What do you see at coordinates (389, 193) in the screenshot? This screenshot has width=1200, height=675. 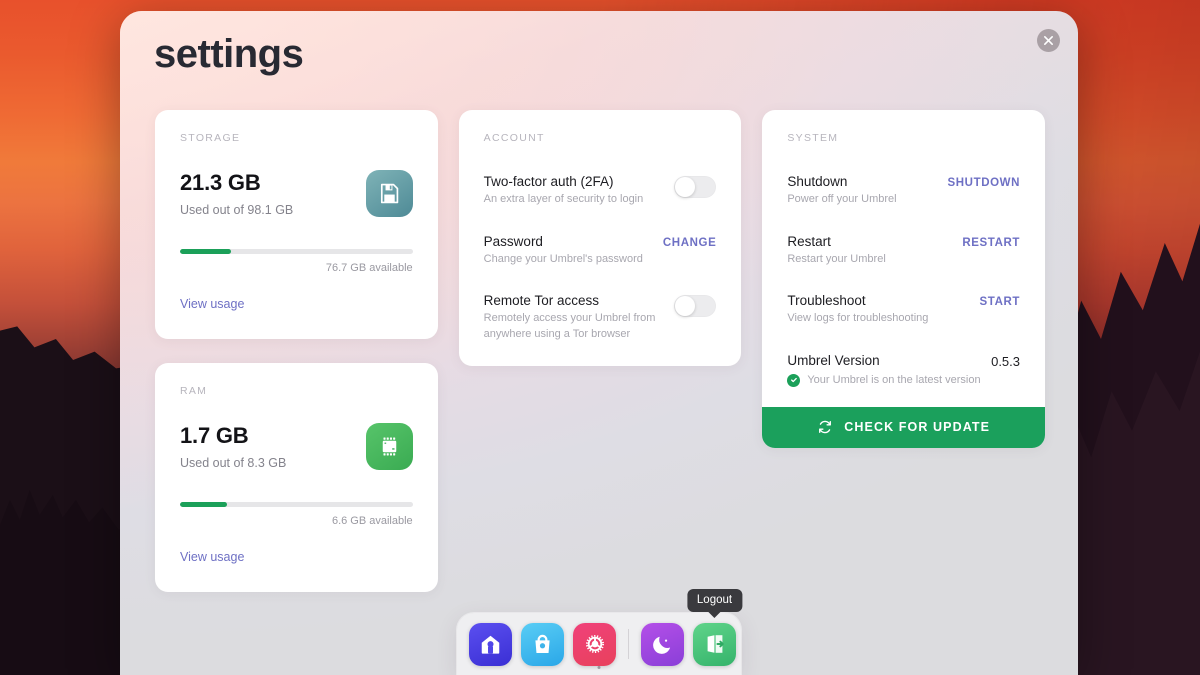 I see `floppy-disk-icon` at bounding box center [389, 193].